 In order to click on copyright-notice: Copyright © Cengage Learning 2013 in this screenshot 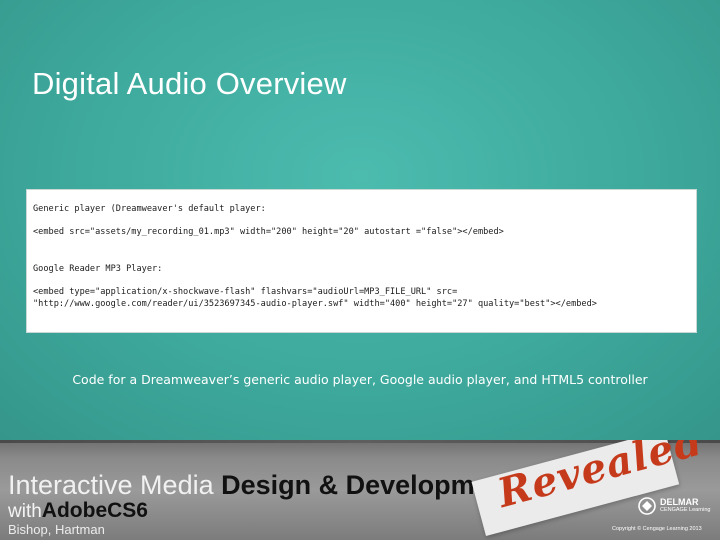, I will do `click(657, 529)`.